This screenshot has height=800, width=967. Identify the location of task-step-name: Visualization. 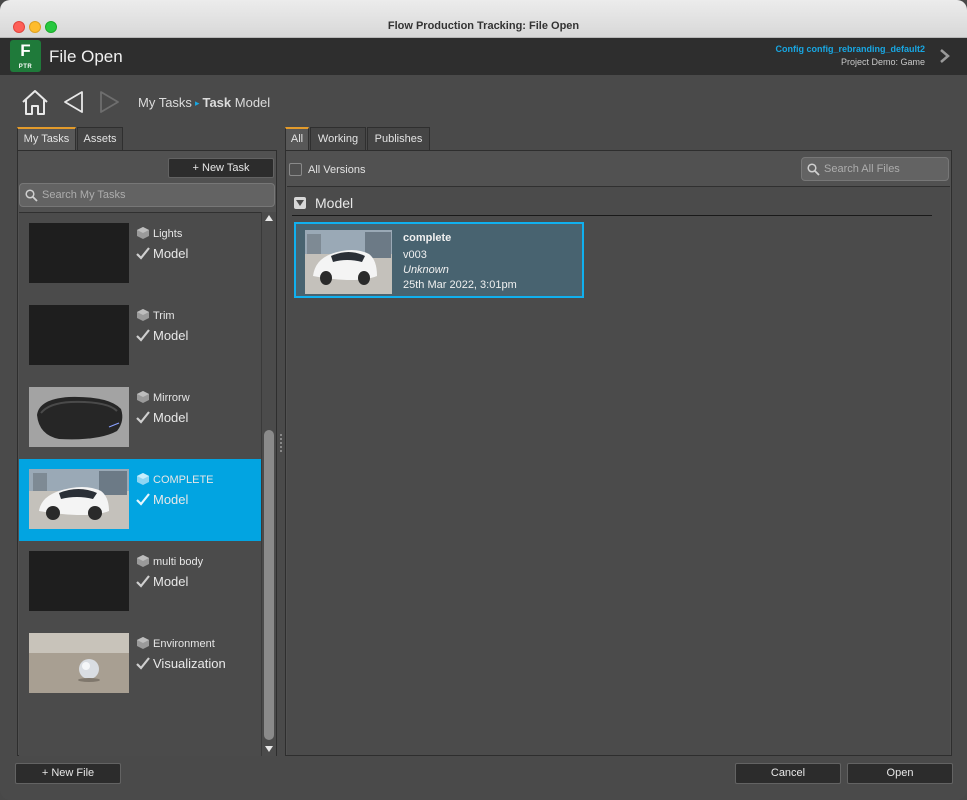
(189, 663).